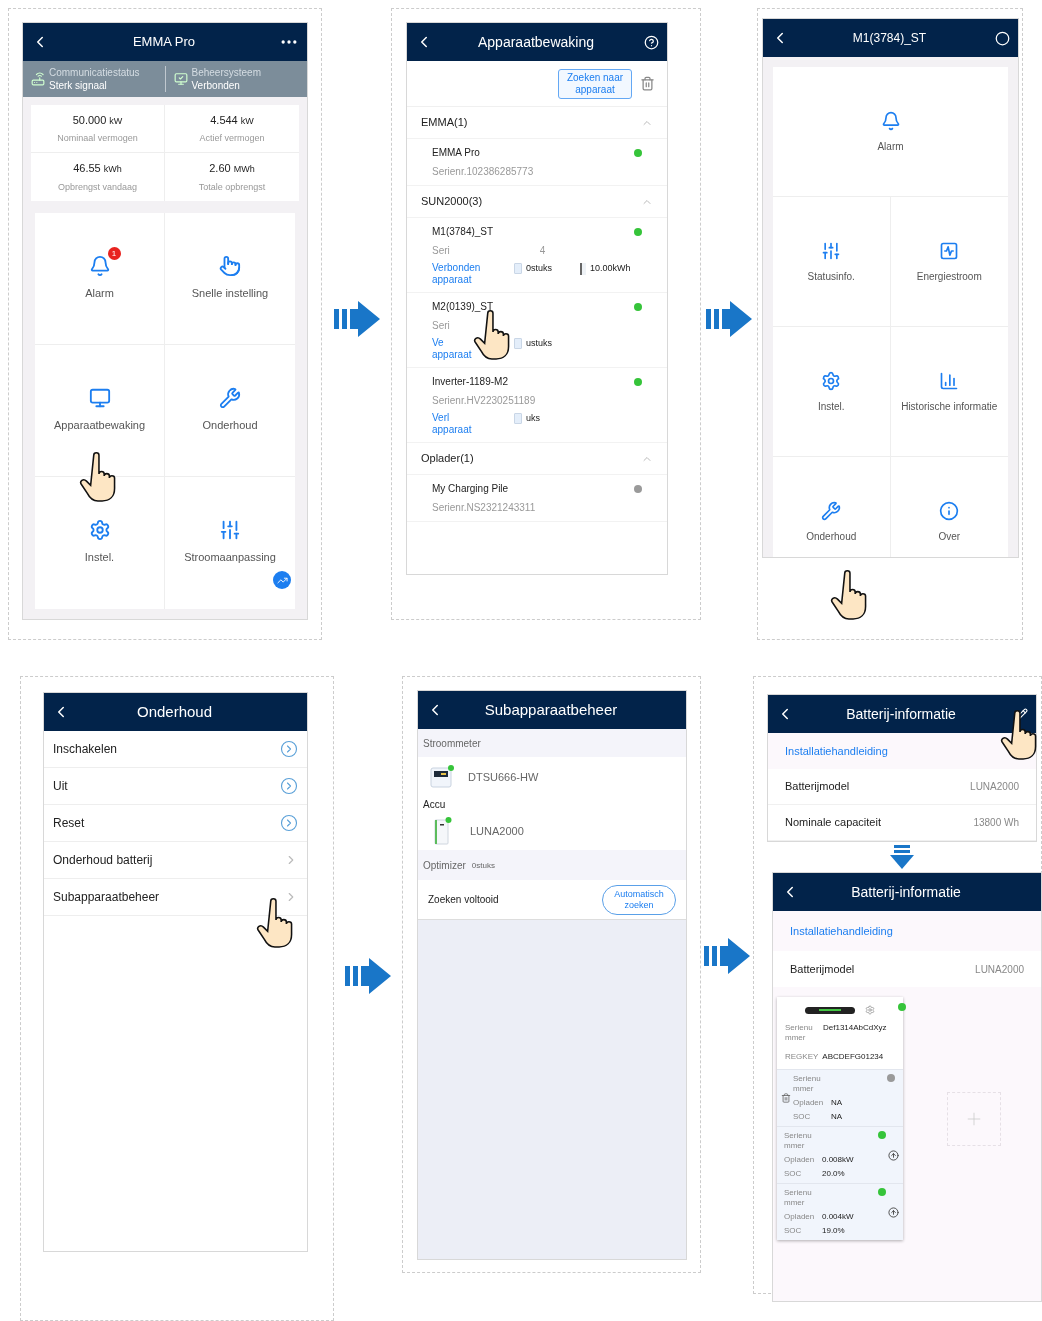 This screenshot has height=1321, width=1042. I want to click on serial-number: Seri, so click(441, 326).